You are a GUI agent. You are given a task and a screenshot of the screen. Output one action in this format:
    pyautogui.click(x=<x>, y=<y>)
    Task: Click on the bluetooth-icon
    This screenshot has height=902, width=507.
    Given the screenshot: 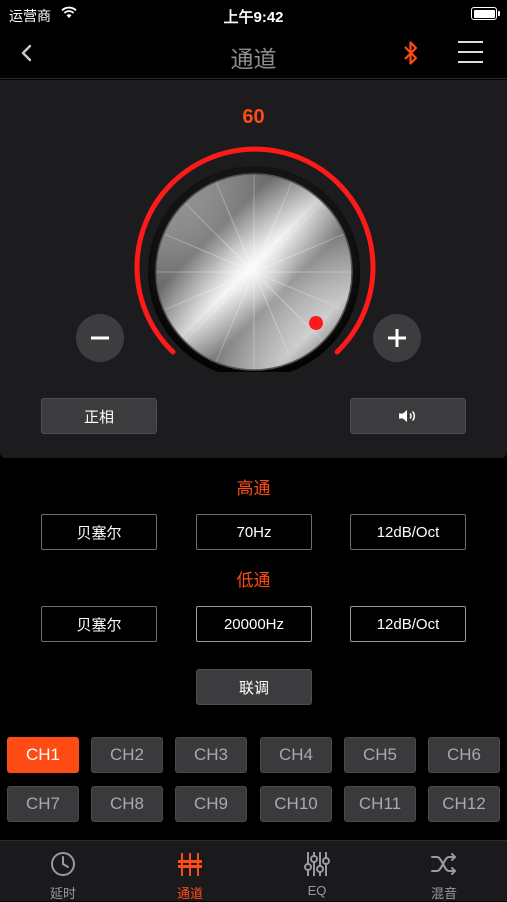 What is the action you would take?
    pyautogui.click(x=411, y=53)
    